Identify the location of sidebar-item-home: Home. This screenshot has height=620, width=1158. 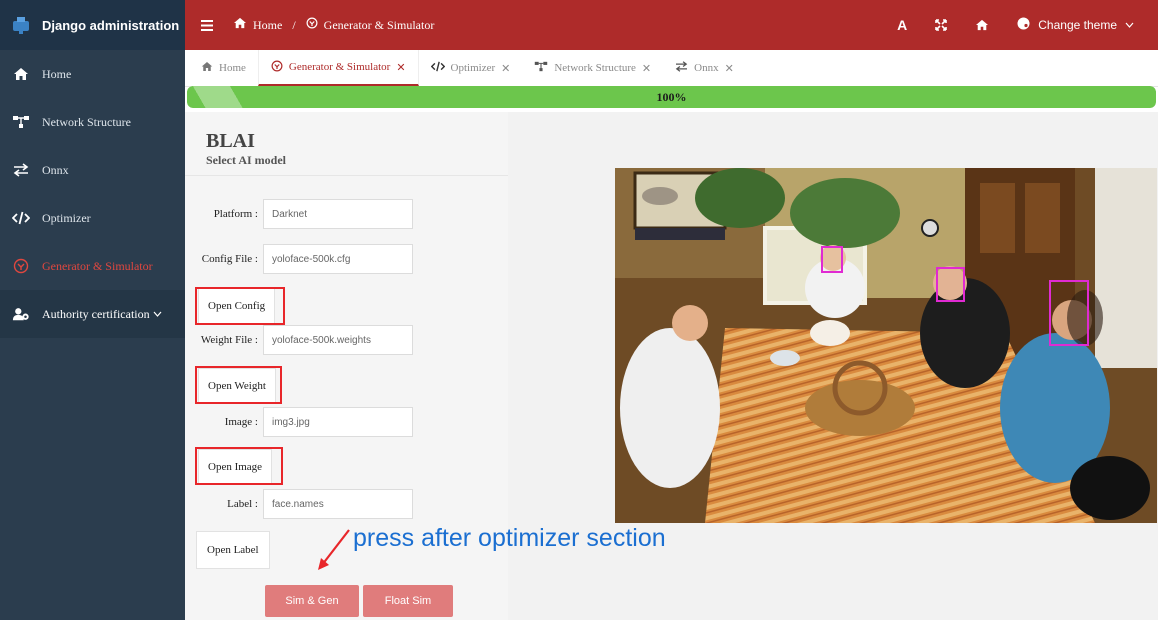
(92, 74).